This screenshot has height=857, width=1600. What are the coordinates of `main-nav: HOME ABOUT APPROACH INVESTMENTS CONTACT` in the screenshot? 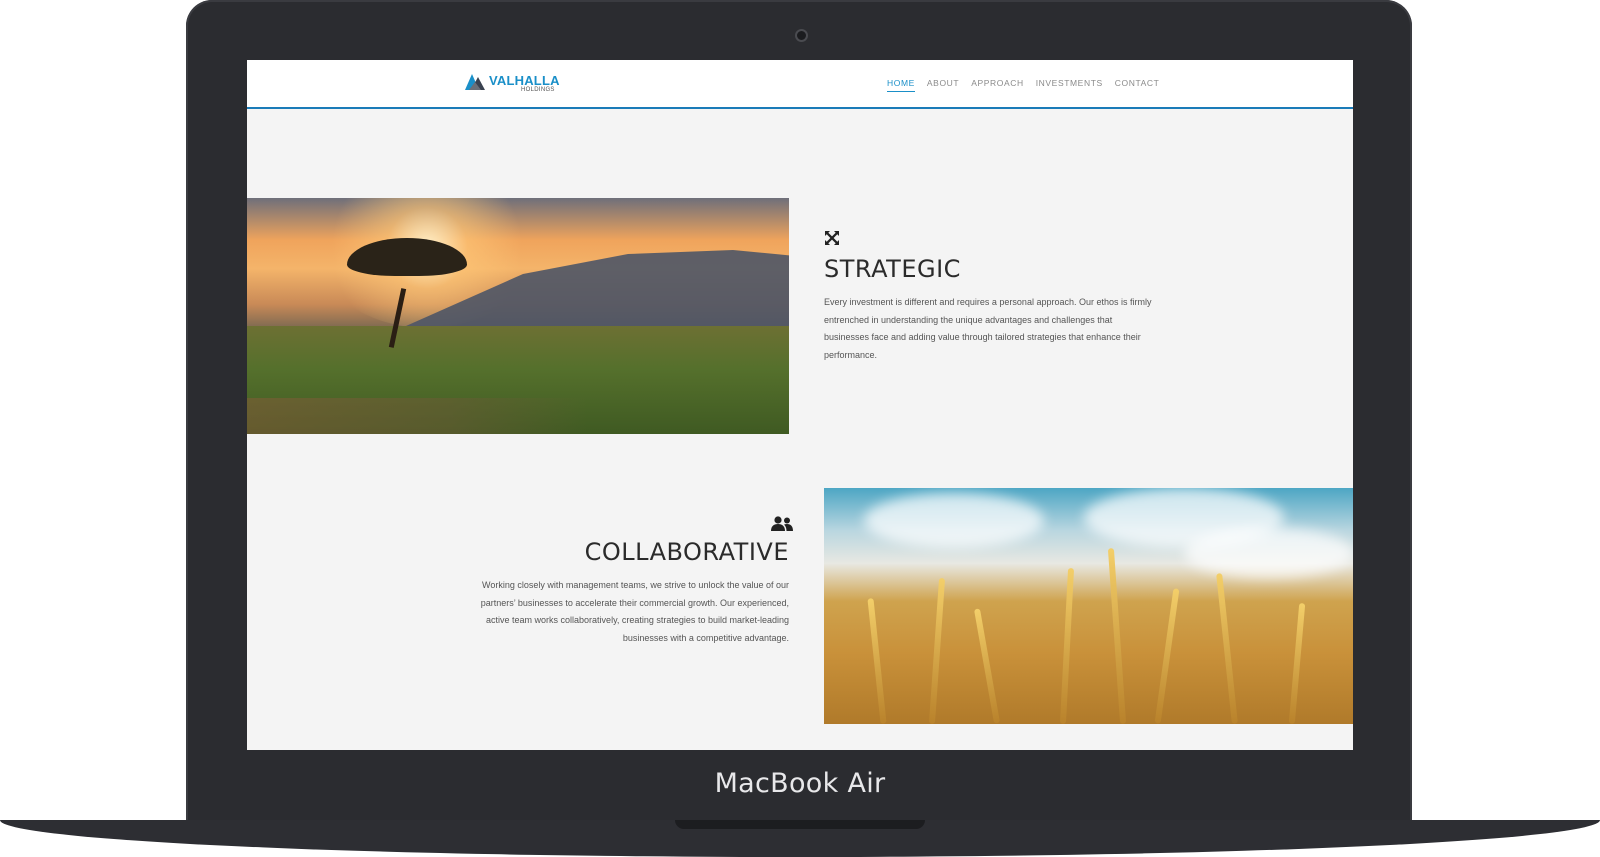 It's located at (1029, 85).